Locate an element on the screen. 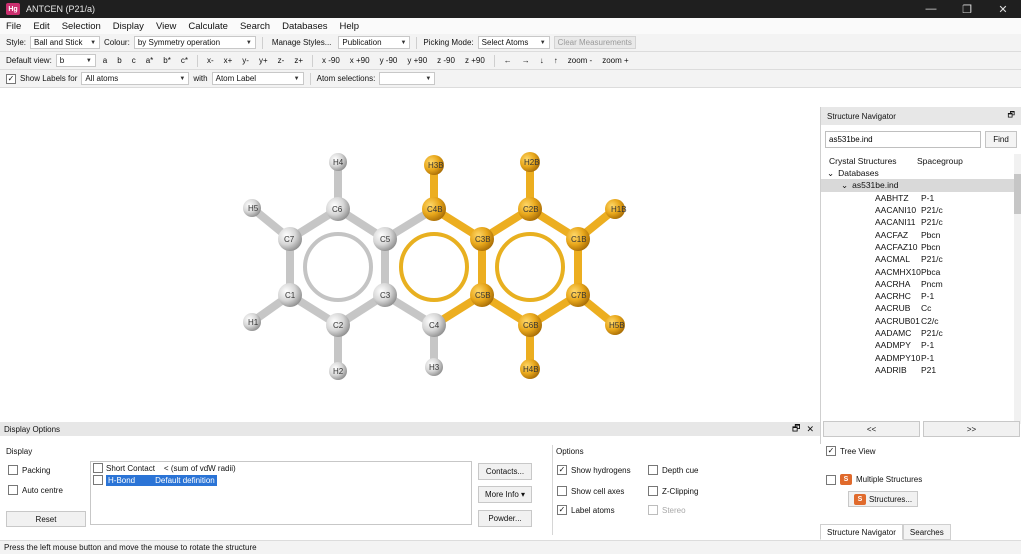  list-item: AACFAZ Pbcn is located at coordinates (921, 234).